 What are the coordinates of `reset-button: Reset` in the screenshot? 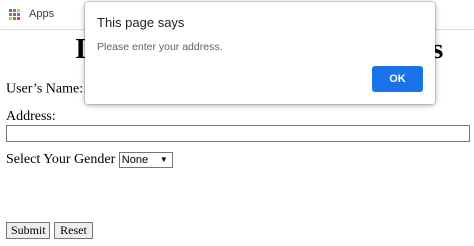 It's located at (73, 230).